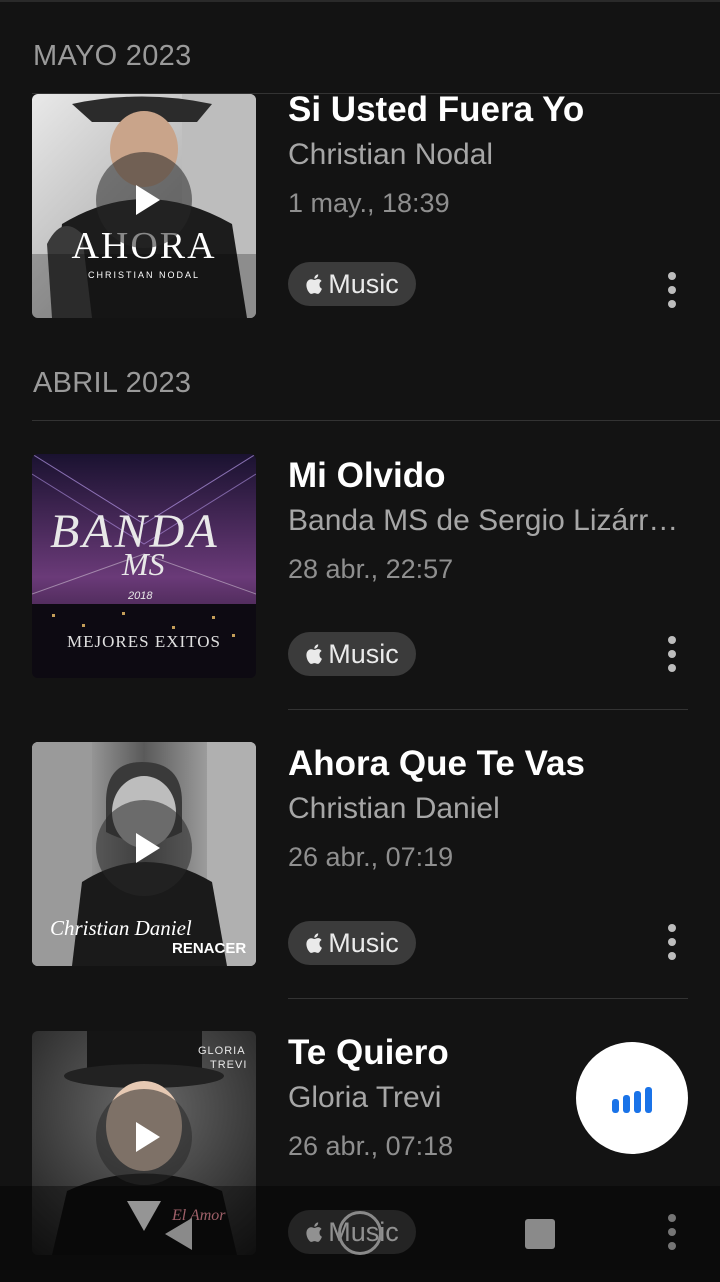 The height and width of the screenshot is (1282, 720). What do you see at coordinates (394, 808) in the screenshot?
I see `song-artist: Christian Daniel` at bounding box center [394, 808].